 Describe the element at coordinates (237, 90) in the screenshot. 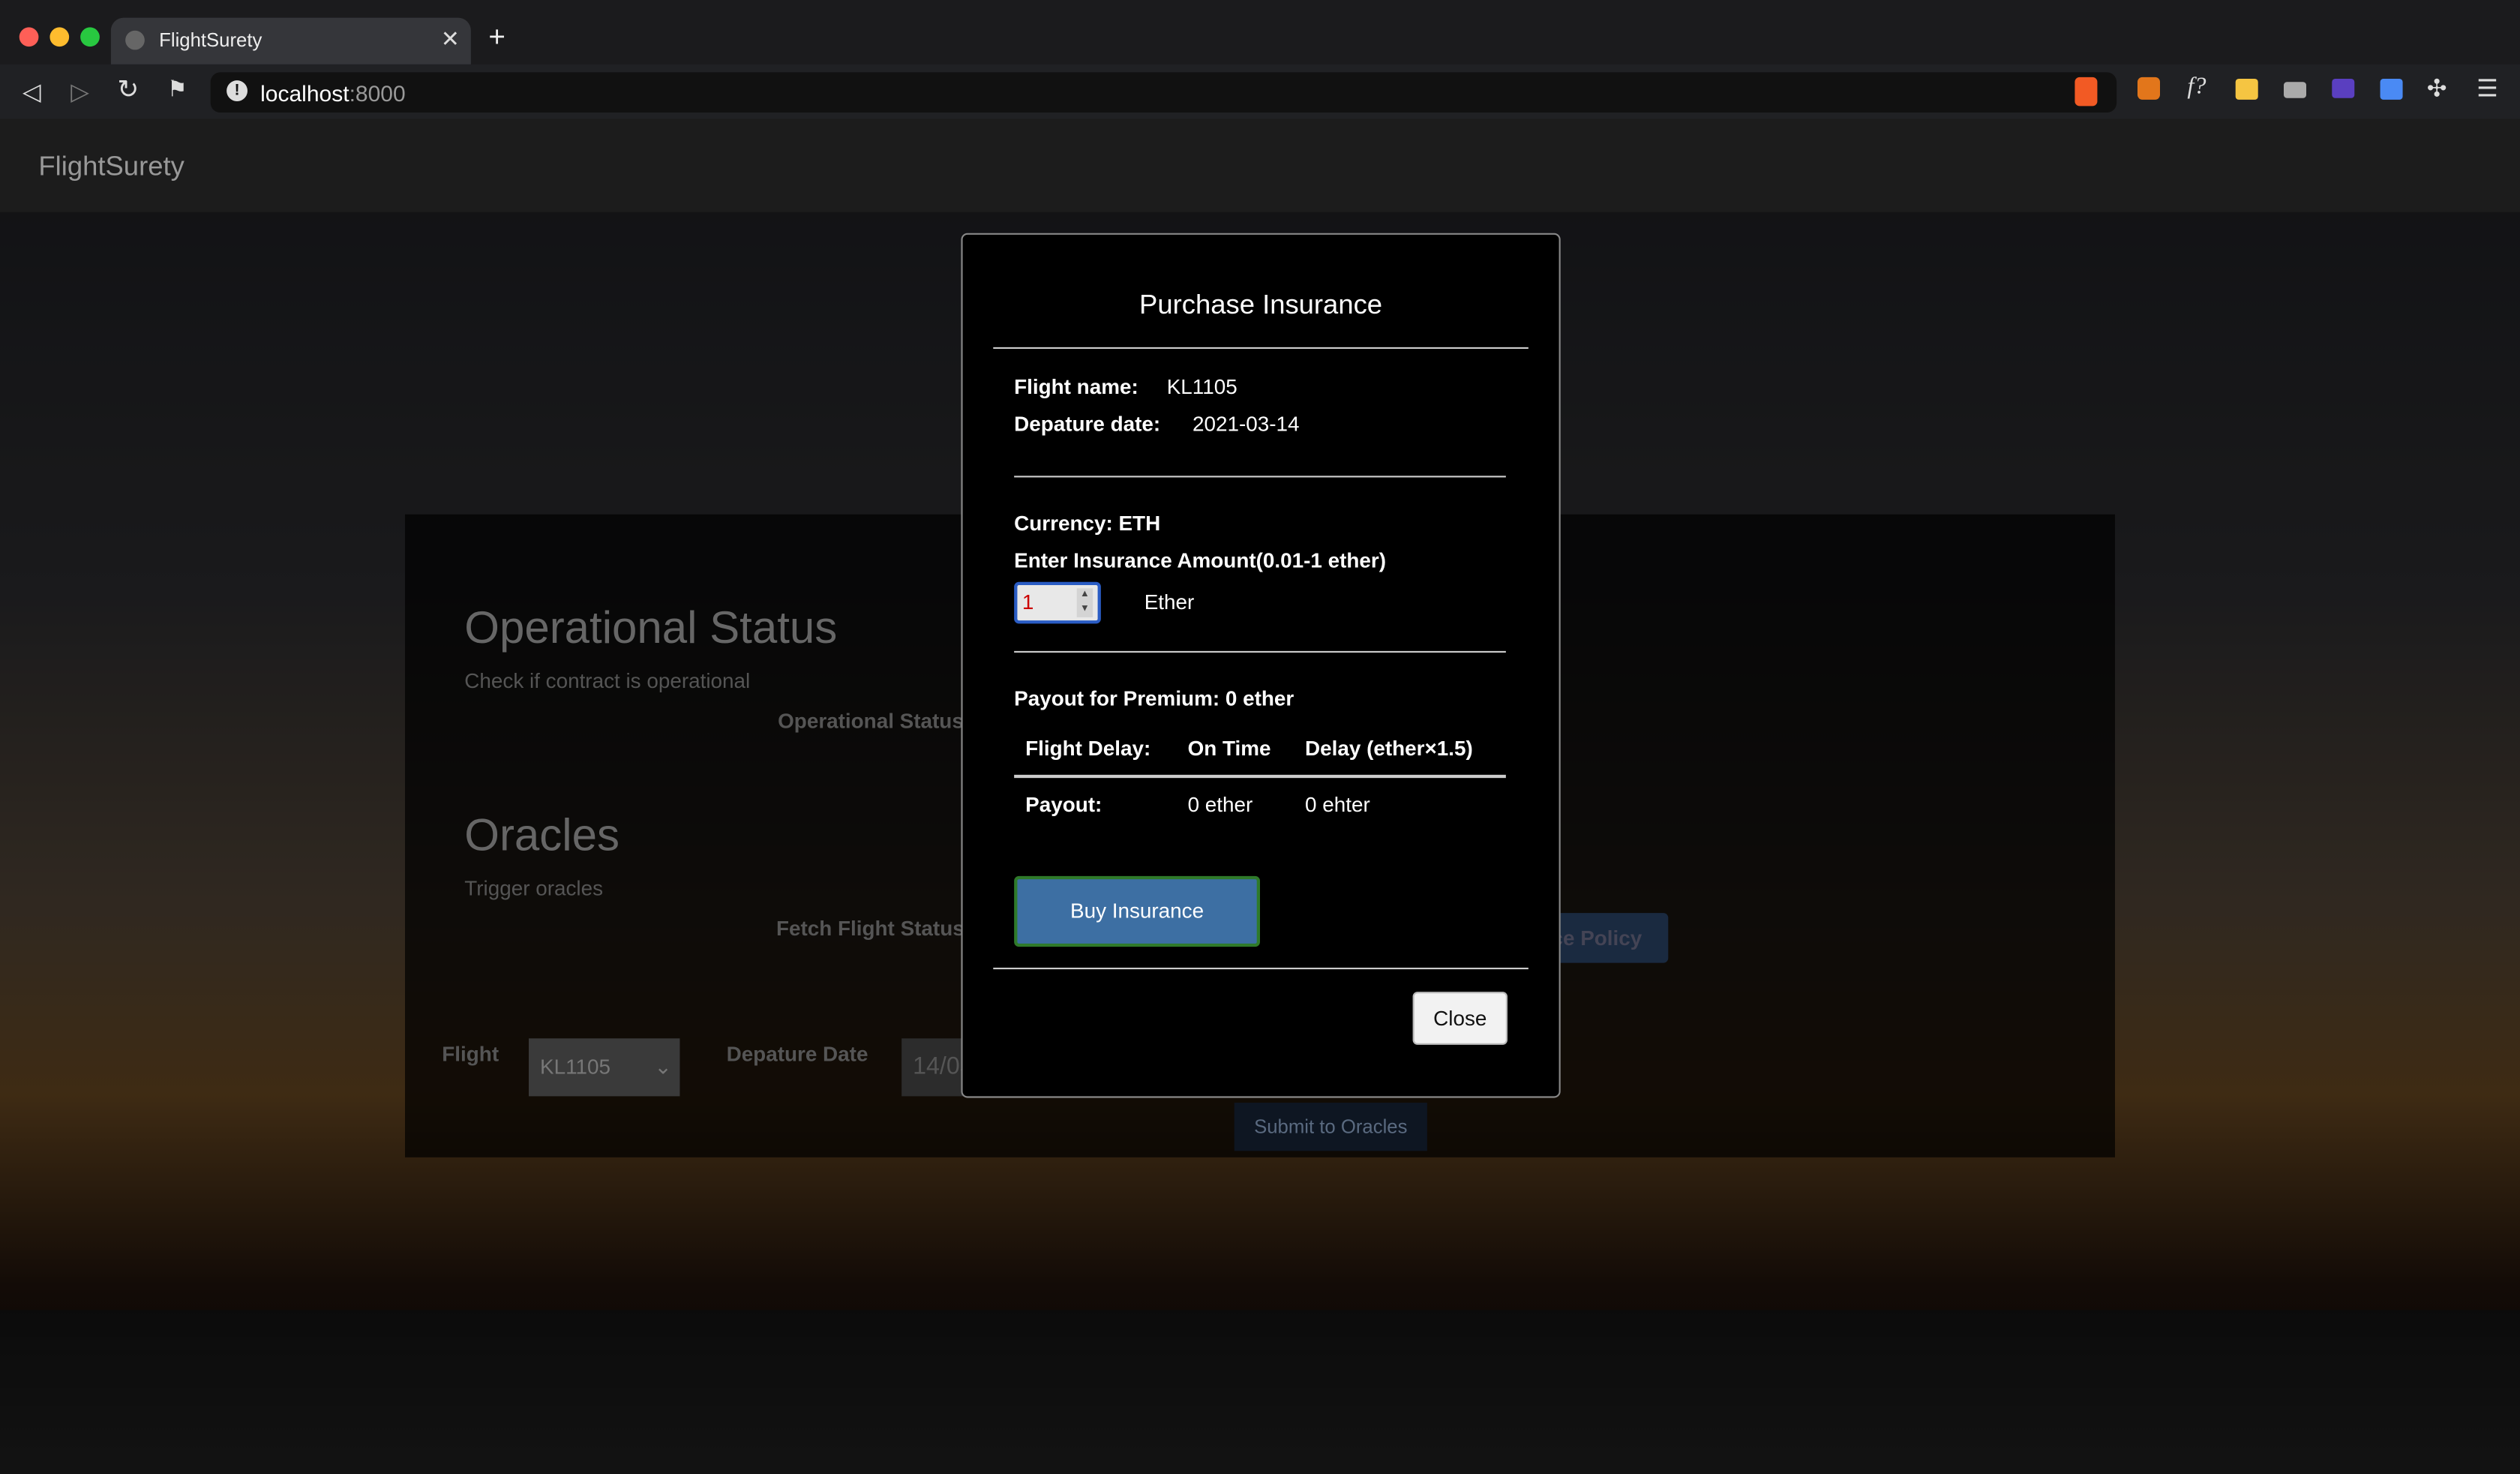

I see `info-icon: !` at that location.